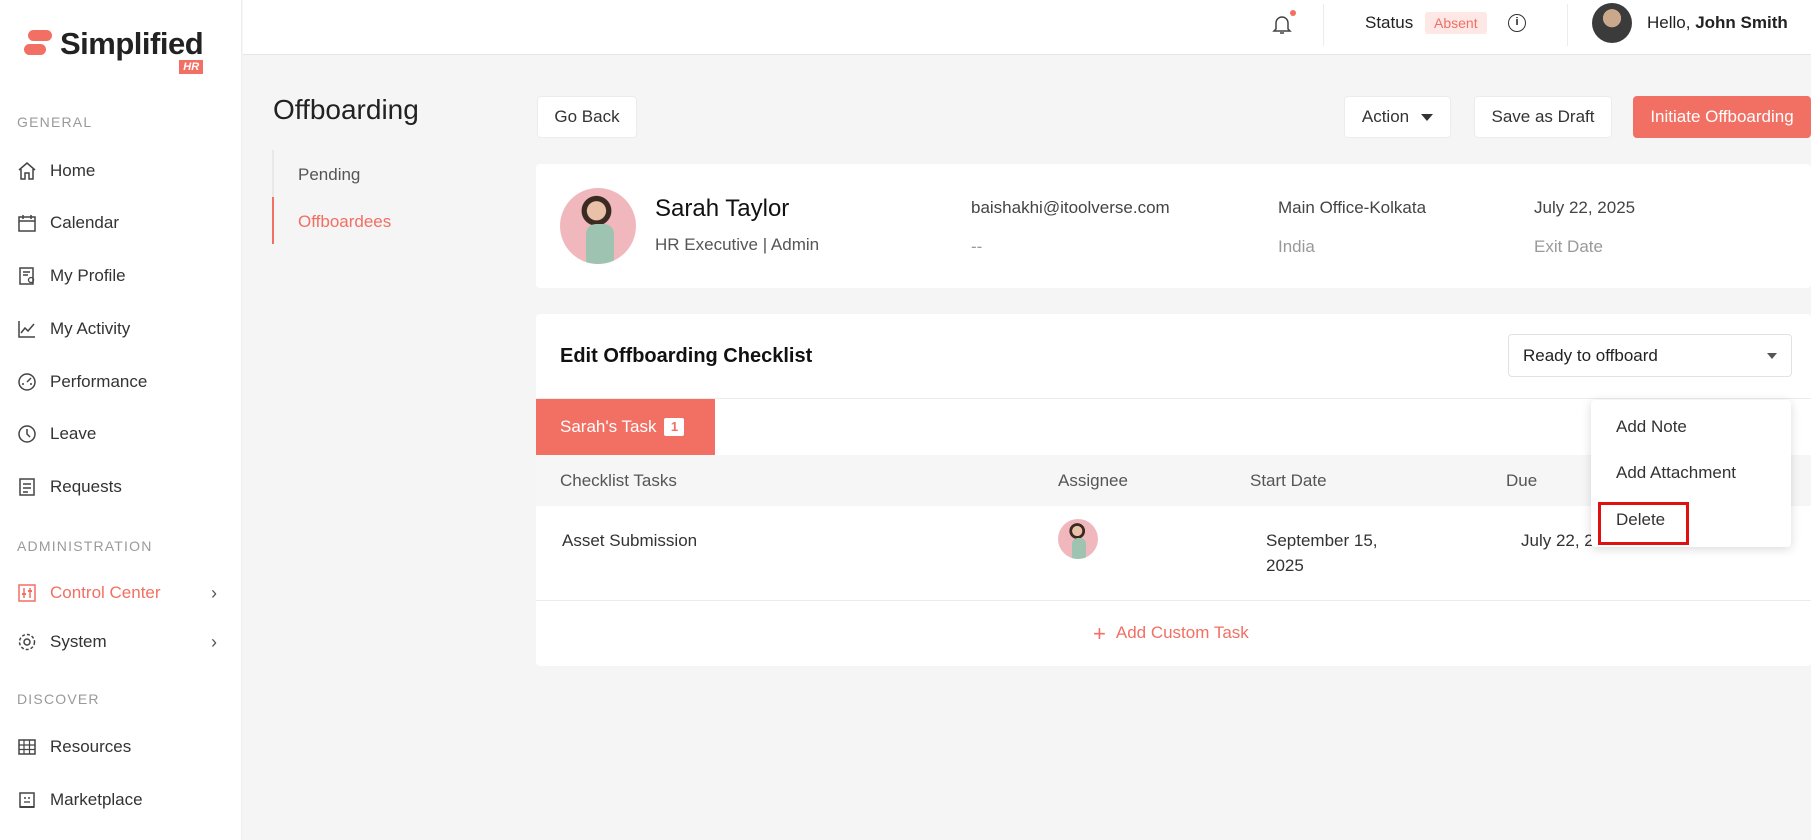  I want to click on sidebar-item-label: Performance, so click(99, 381).